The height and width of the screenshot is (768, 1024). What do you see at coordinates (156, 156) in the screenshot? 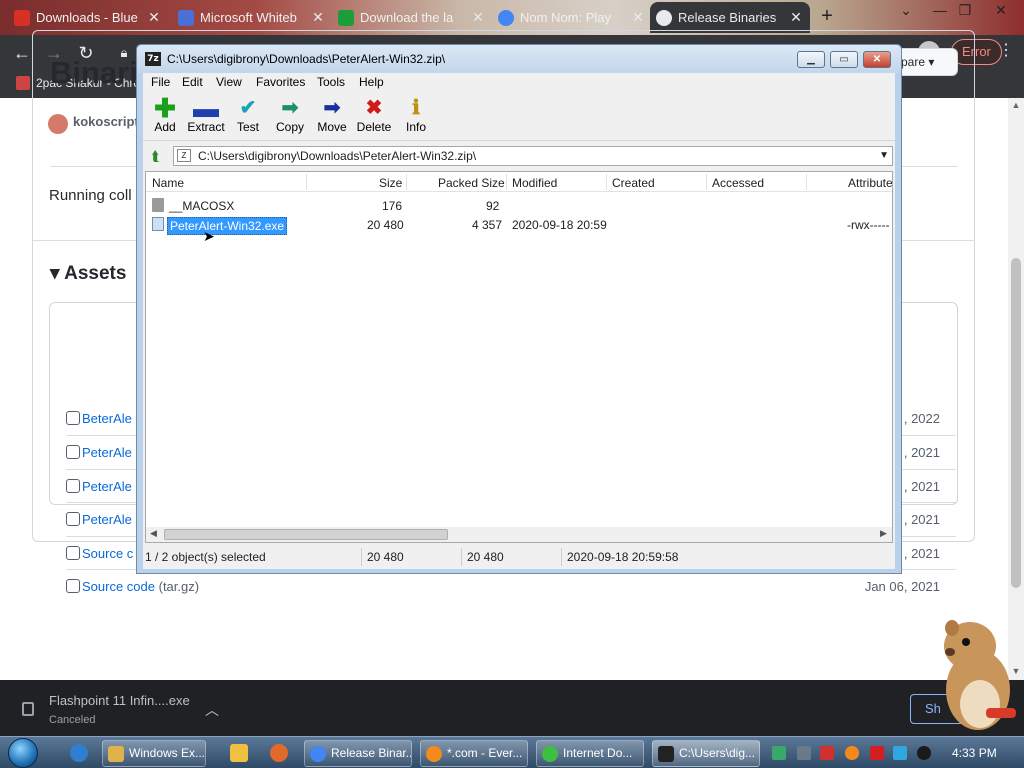
I see `folder-up-icon: ⮬` at bounding box center [156, 156].